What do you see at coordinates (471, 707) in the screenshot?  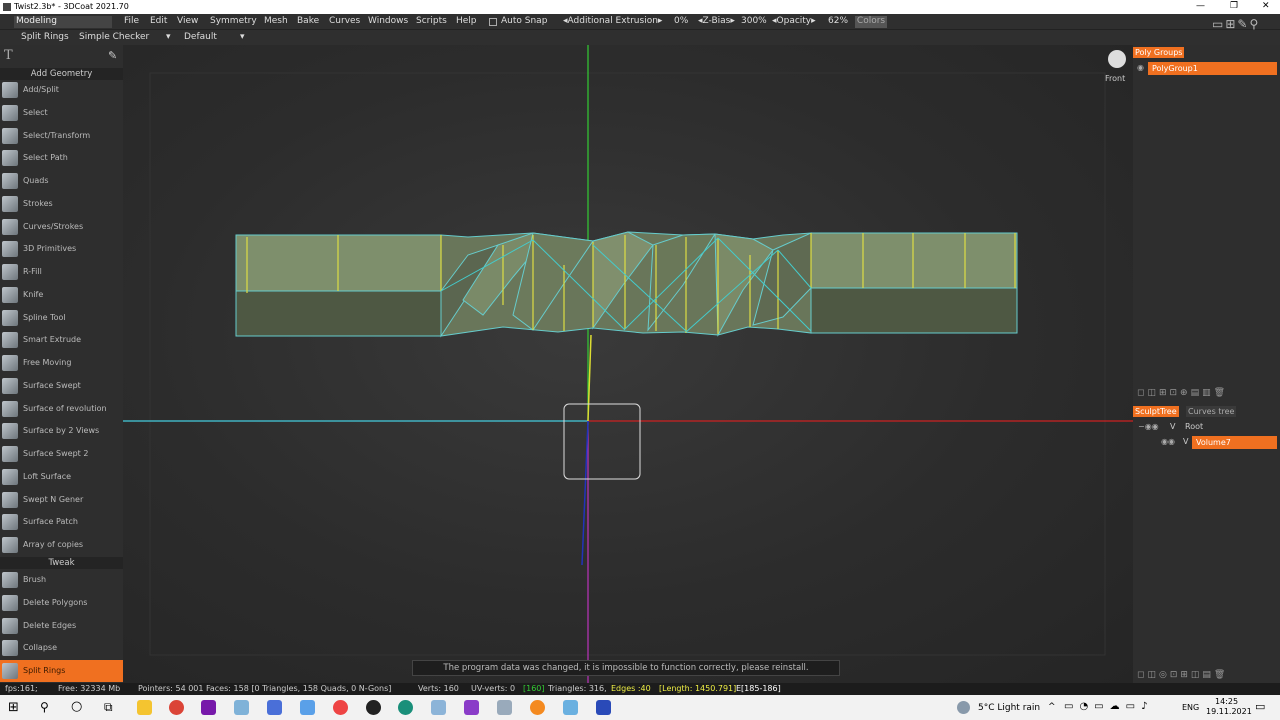 I see `visual-studio-icon` at bounding box center [471, 707].